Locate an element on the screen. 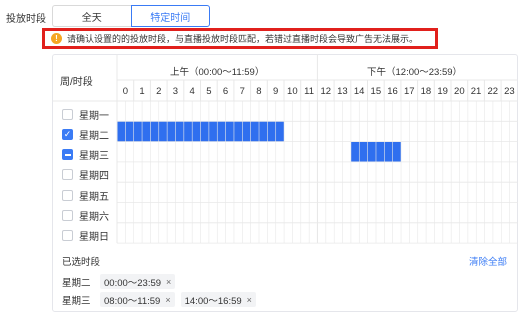  day-row: 星期日 is located at coordinates (85, 236).